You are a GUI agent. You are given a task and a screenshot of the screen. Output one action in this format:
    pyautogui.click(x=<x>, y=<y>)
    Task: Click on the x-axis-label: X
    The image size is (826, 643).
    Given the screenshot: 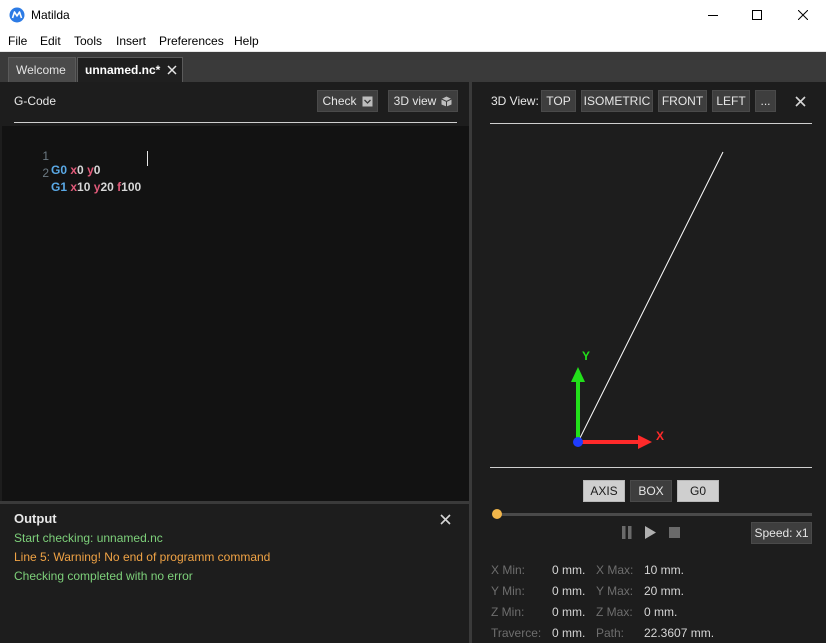 What is the action you would take?
    pyautogui.click(x=660, y=436)
    